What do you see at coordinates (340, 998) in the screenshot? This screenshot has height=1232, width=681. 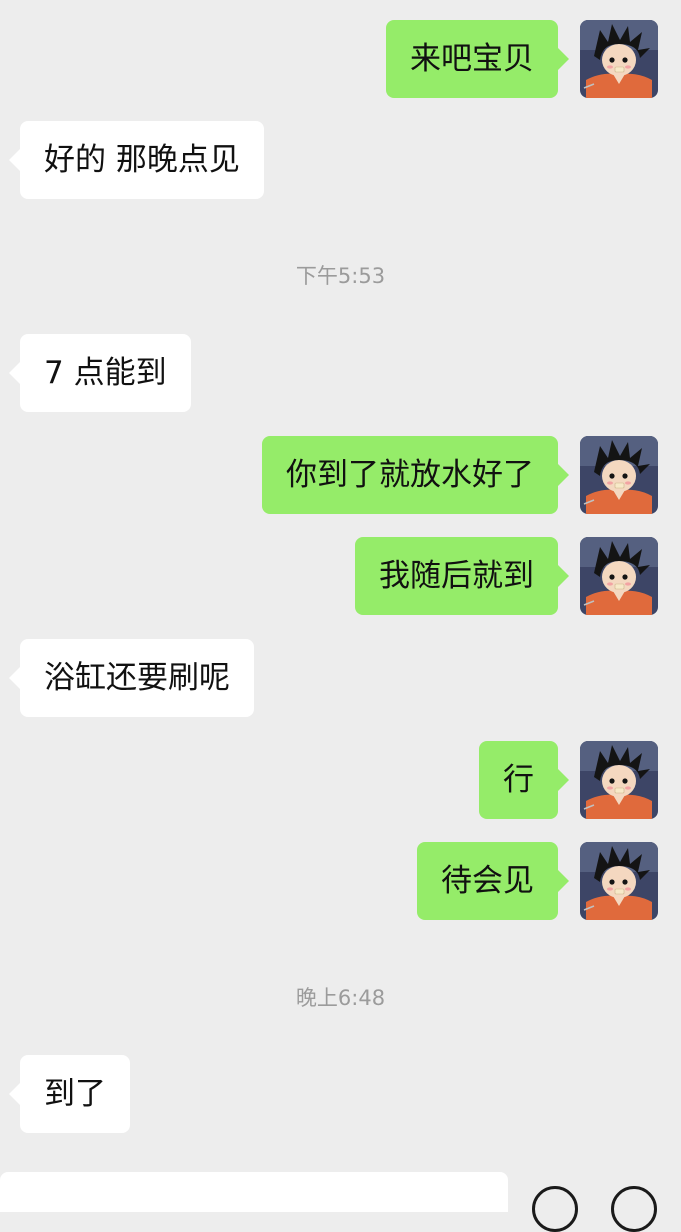 I see `timestamp: 晚上6:48` at bounding box center [340, 998].